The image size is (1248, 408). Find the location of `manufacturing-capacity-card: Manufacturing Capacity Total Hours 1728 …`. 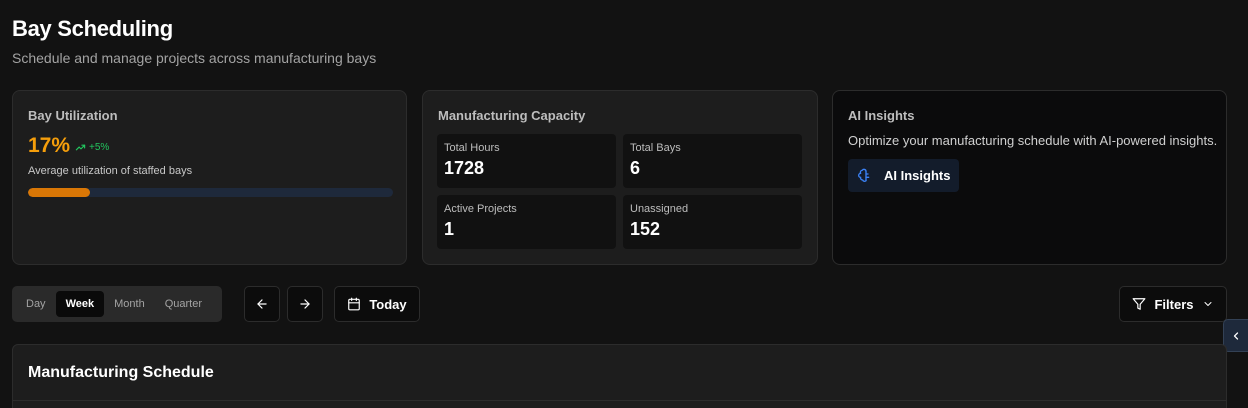

manufacturing-capacity-card: Manufacturing Capacity Total Hours 1728 … is located at coordinates (620, 177).